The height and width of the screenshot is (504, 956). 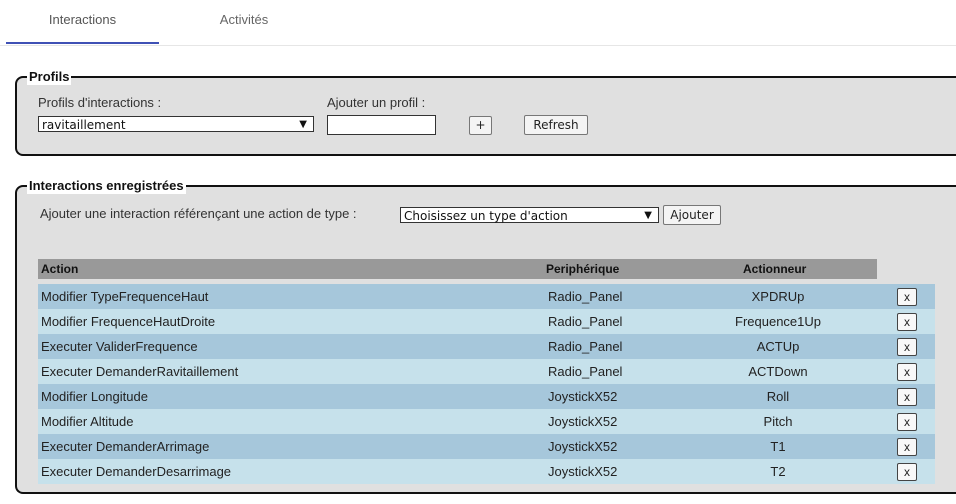 What do you see at coordinates (100, 102) in the screenshot?
I see `profile-select-label: Profils d'interactions :` at bounding box center [100, 102].